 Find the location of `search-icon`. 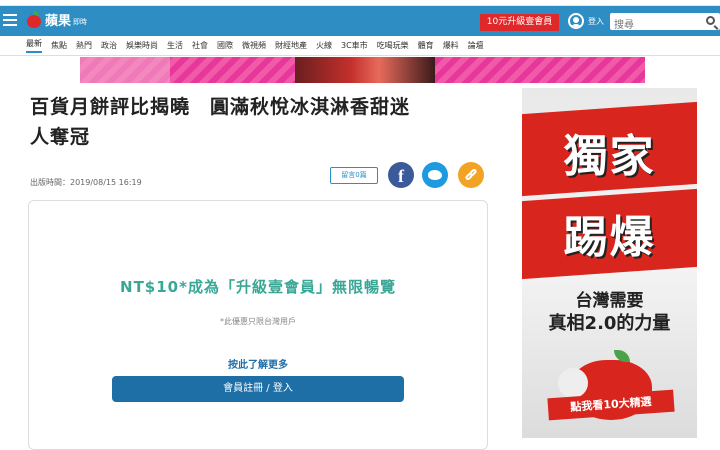

search-icon is located at coordinates (710, 20).